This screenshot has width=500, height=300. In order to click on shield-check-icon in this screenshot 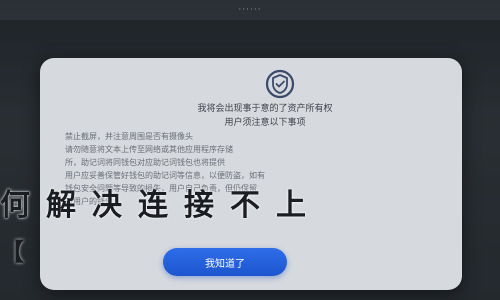, I will do `click(280, 84)`.